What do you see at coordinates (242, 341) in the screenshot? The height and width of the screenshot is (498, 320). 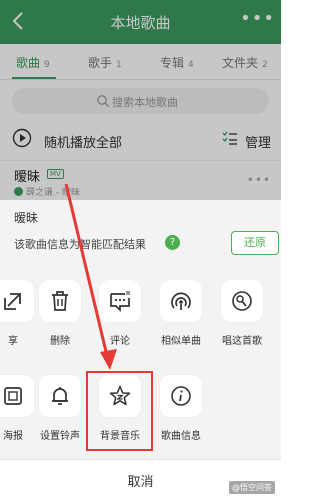 I see `action-sing-label: 唱这首歌` at bounding box center [242, 341].